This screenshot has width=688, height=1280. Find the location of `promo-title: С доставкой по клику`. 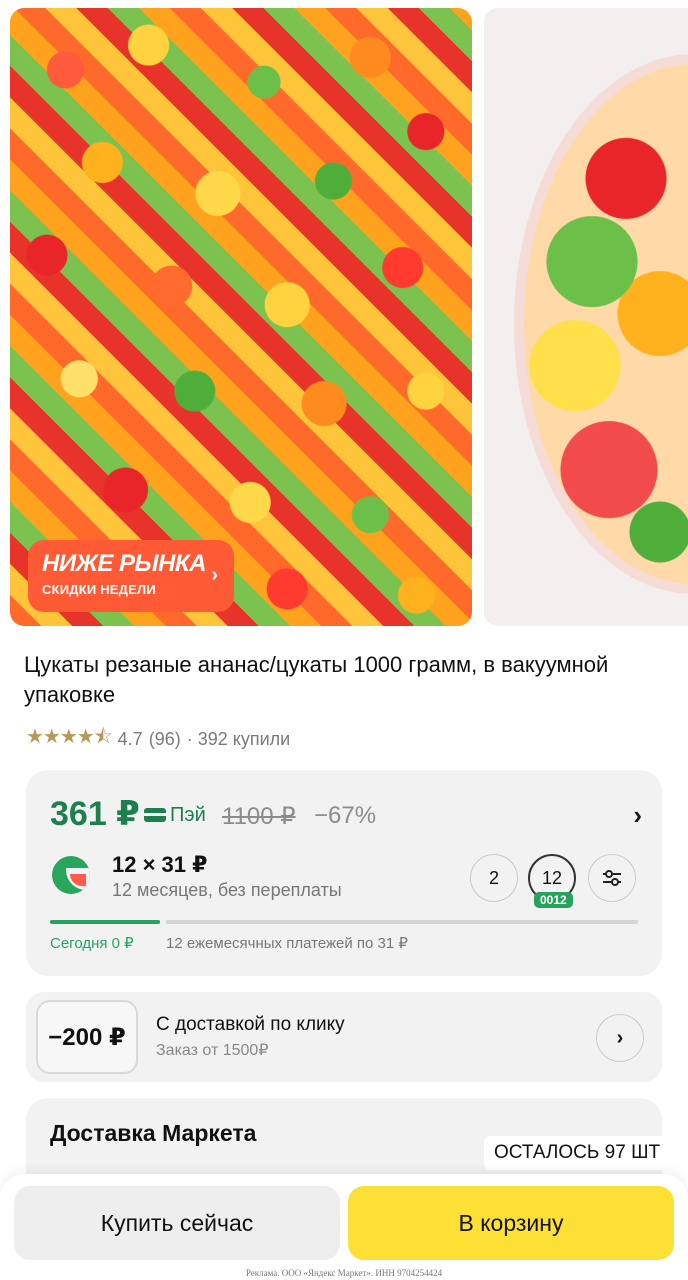

promo-title: С доставкой по клику is located at coordinates (250, 1024).